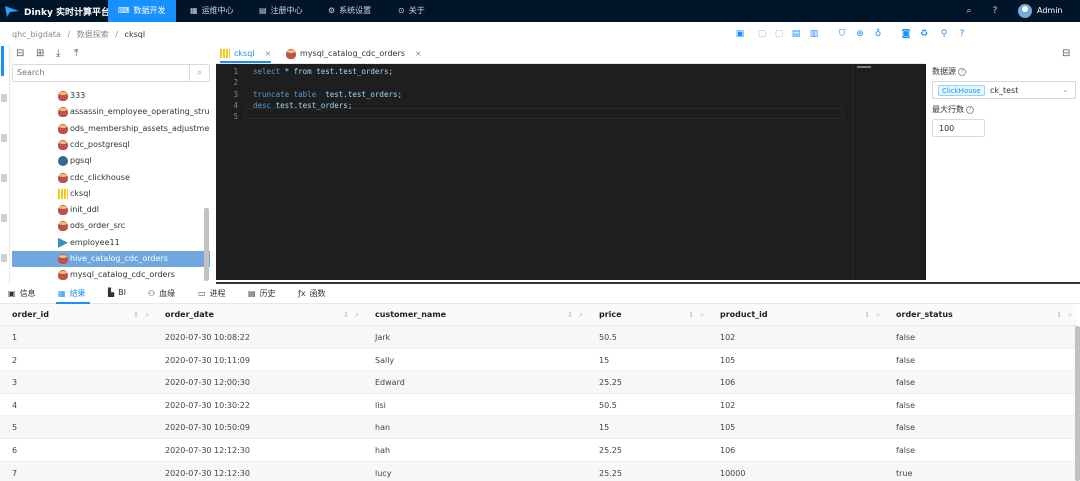 The width and height of the screenshot is (1080, 481). What do you see at coordinates (258, 315) in the screenshot?
I see `column-header: order_date ⇕ ⌕` at bounding box center [258, 315].